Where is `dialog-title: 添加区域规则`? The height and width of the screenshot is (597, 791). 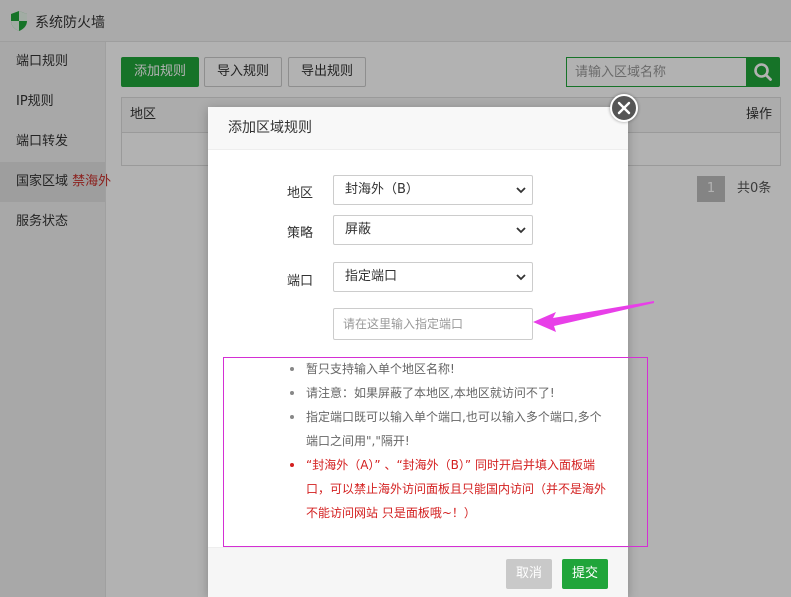
dialog-title: 添加区域规则 is located at coordinates (418, 128).